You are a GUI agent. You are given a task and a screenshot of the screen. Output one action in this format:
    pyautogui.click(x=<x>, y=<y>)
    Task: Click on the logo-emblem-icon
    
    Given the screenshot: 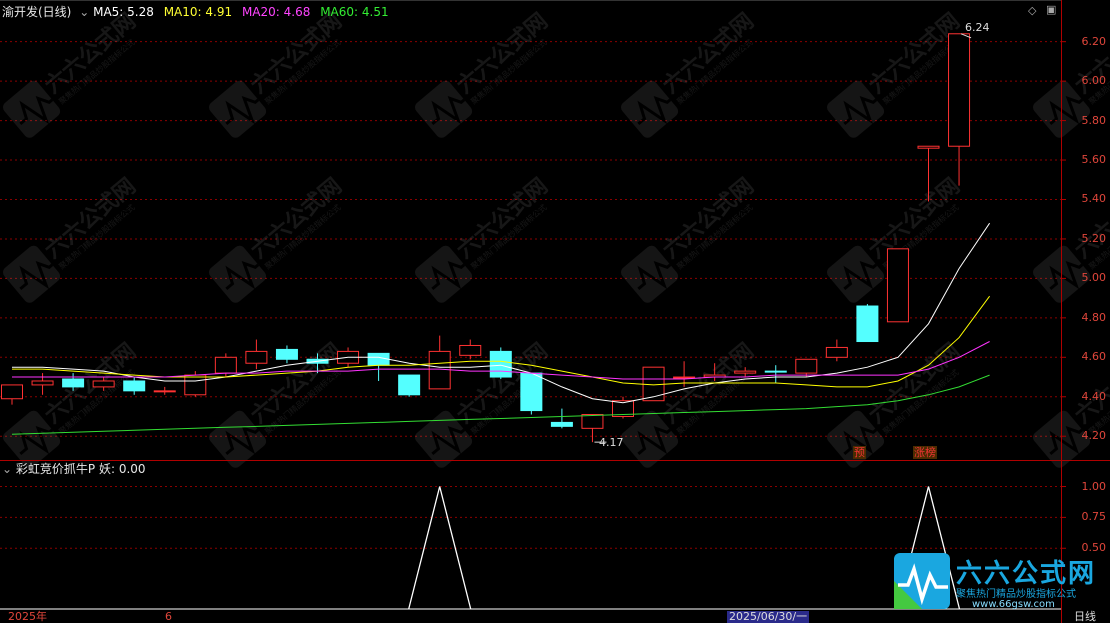 What is the action you would take?
    pyautogui.click(x=922, y=581)
    